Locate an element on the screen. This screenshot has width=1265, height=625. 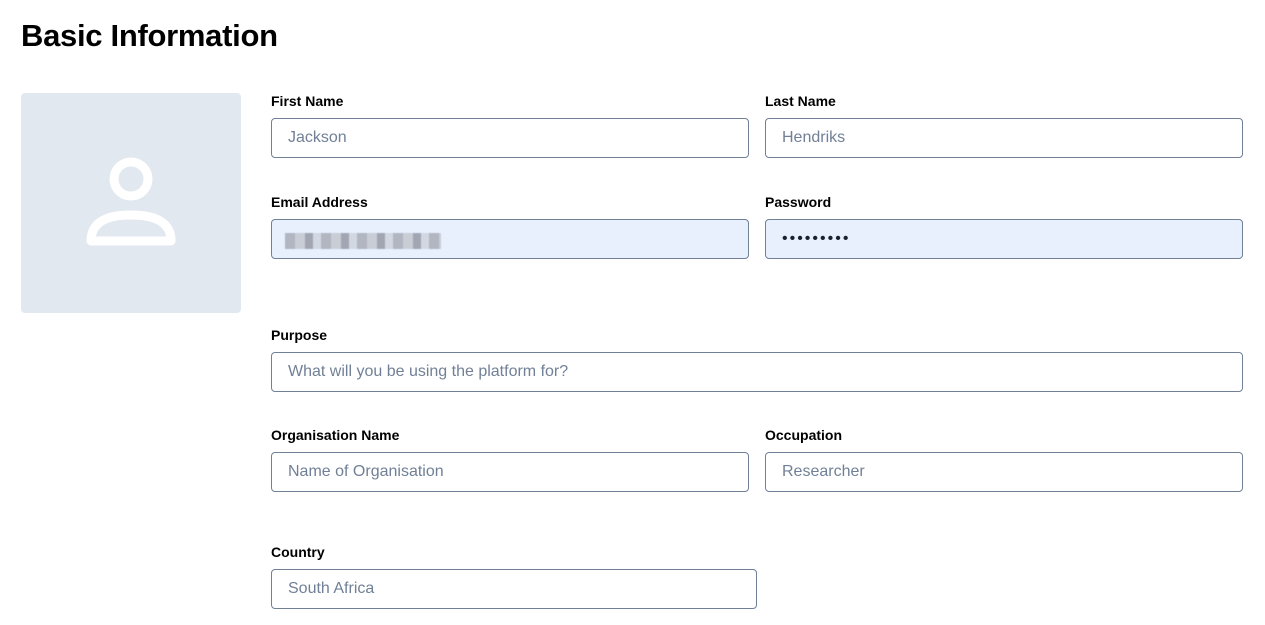
occupation-field: Occupation is located at coordinates (1004, 459).